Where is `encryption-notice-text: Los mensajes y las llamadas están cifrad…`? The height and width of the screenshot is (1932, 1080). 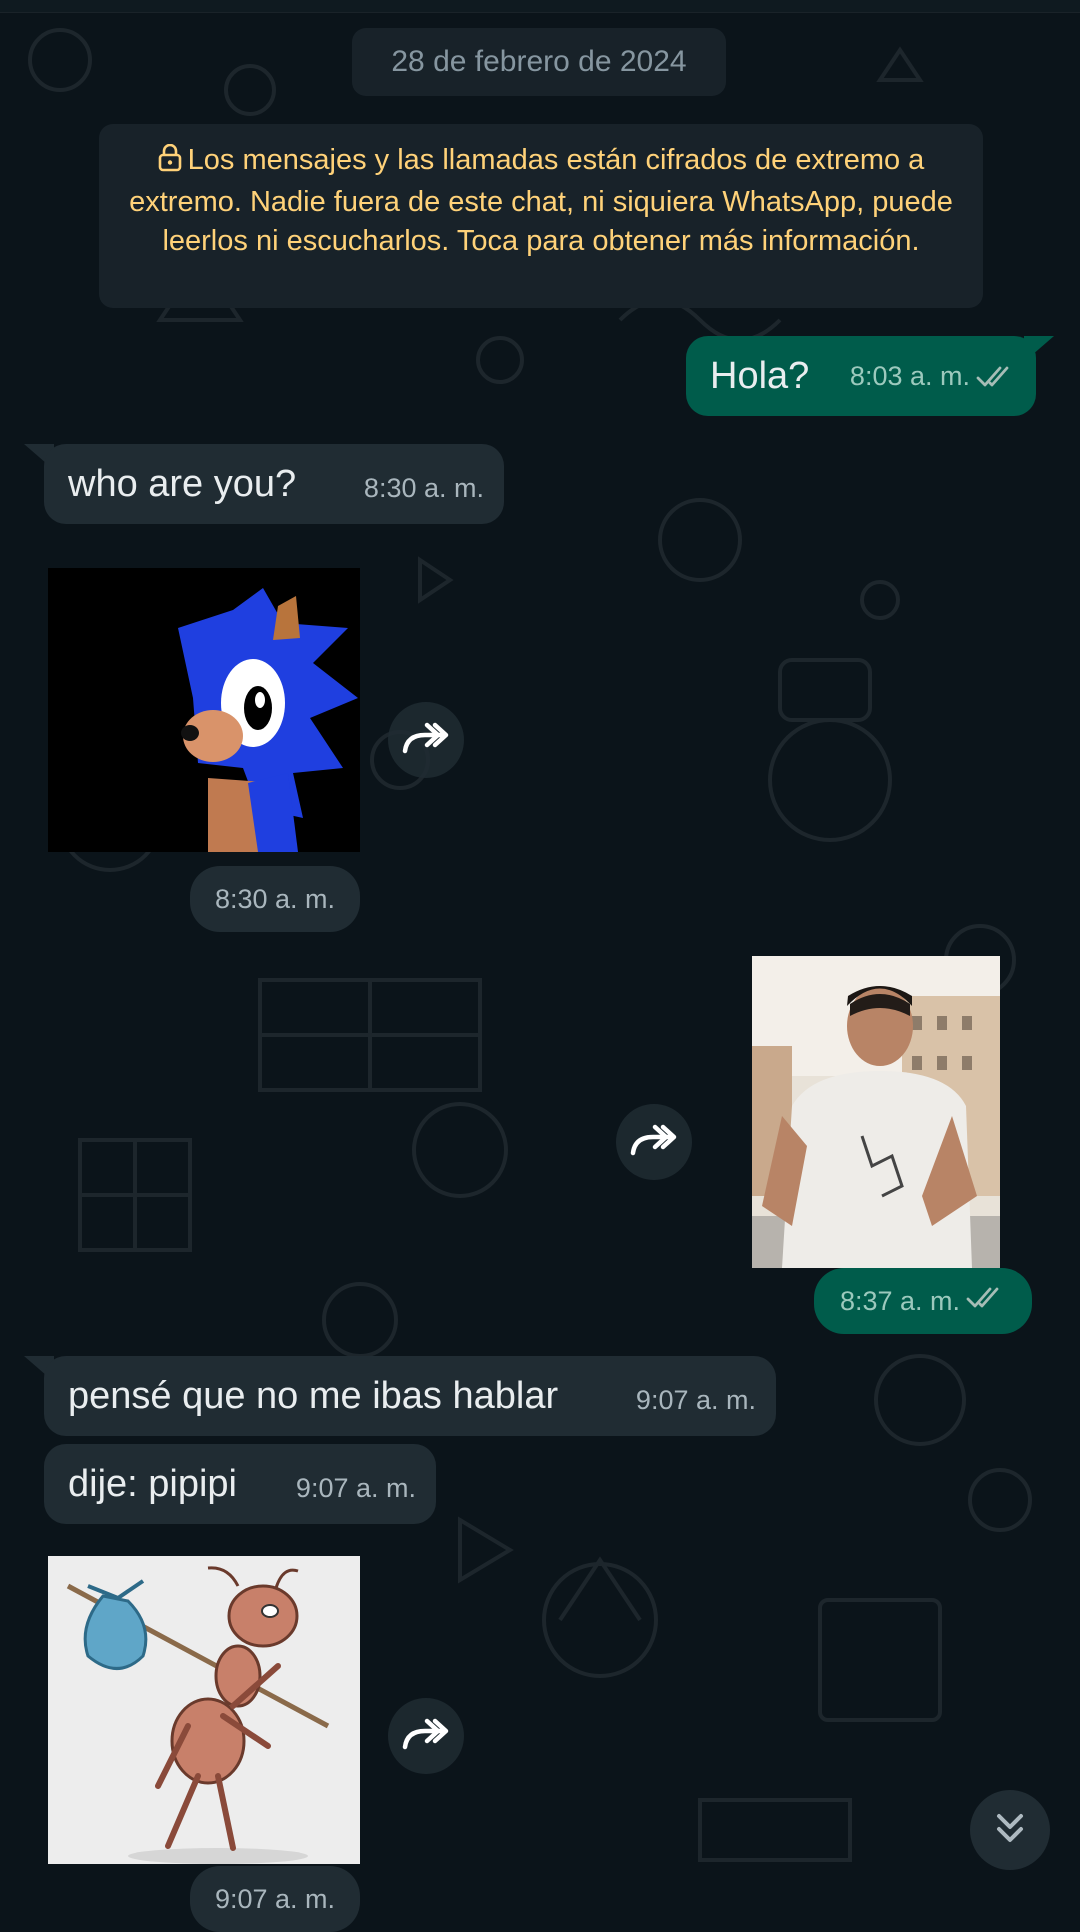
encryption-notice-text: Los mensajes y las llamadas están cifrad… is located at coordinates (541, 200).